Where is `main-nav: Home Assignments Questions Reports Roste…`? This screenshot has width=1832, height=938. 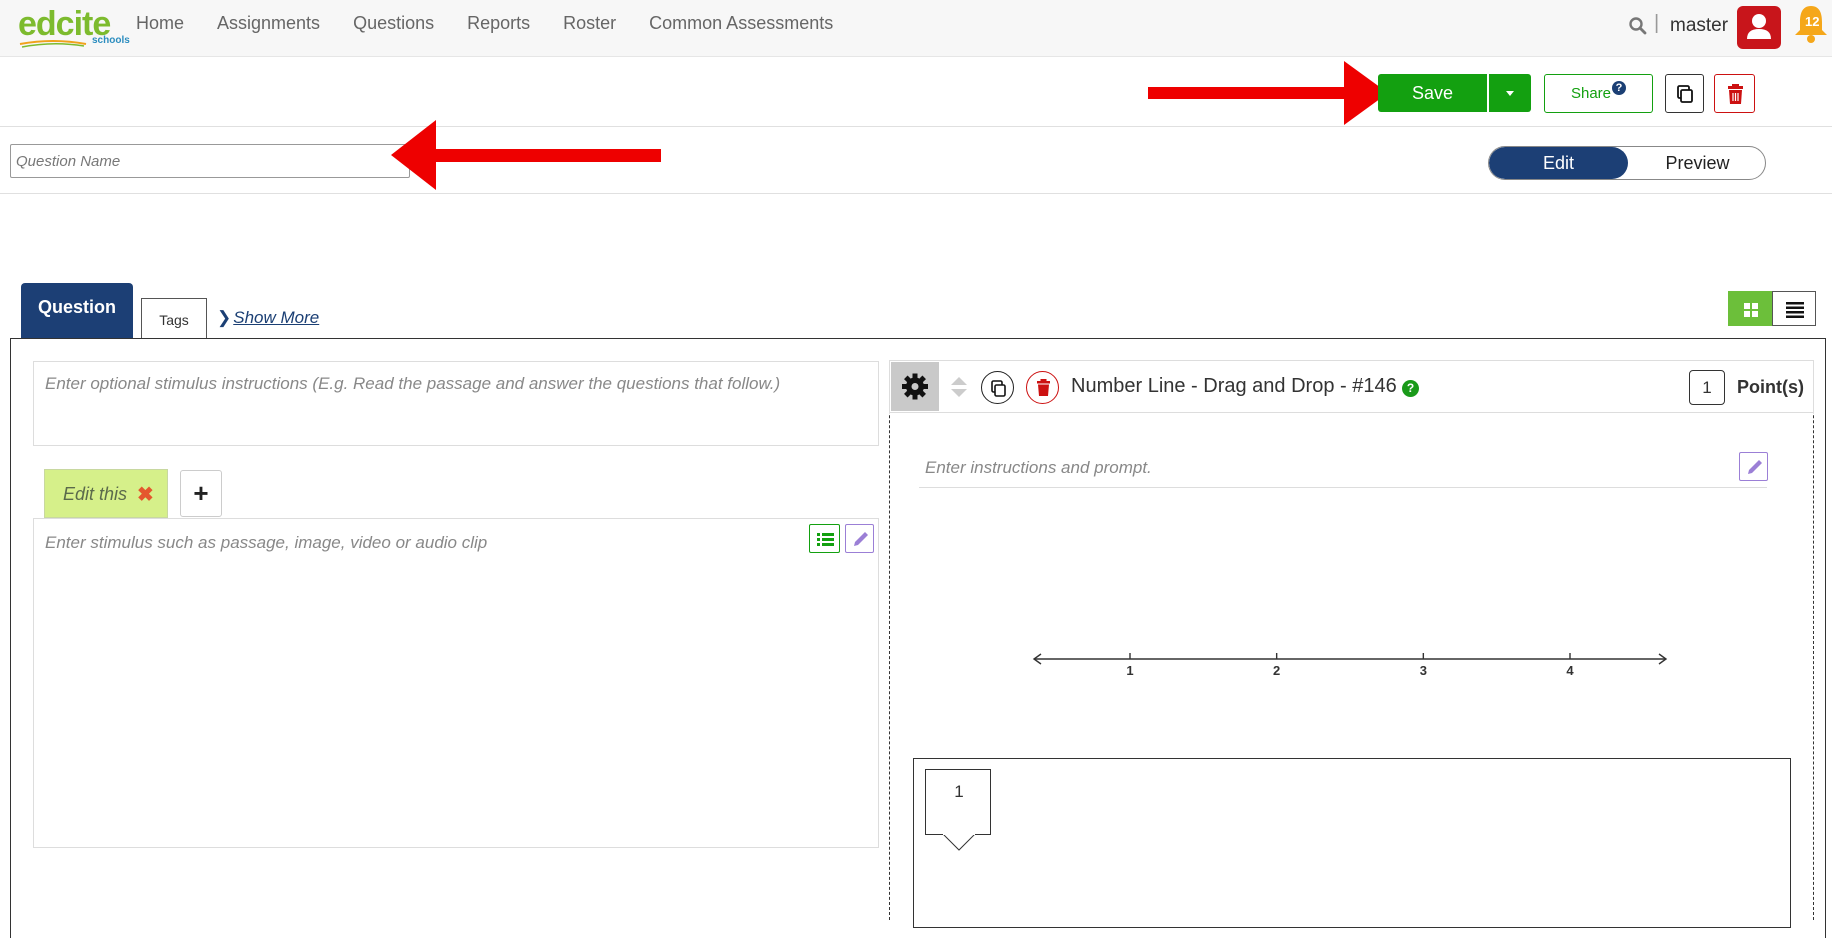 main-nav: Home Assignments Questions Reports Roste… is located at coordinates (501, 23).